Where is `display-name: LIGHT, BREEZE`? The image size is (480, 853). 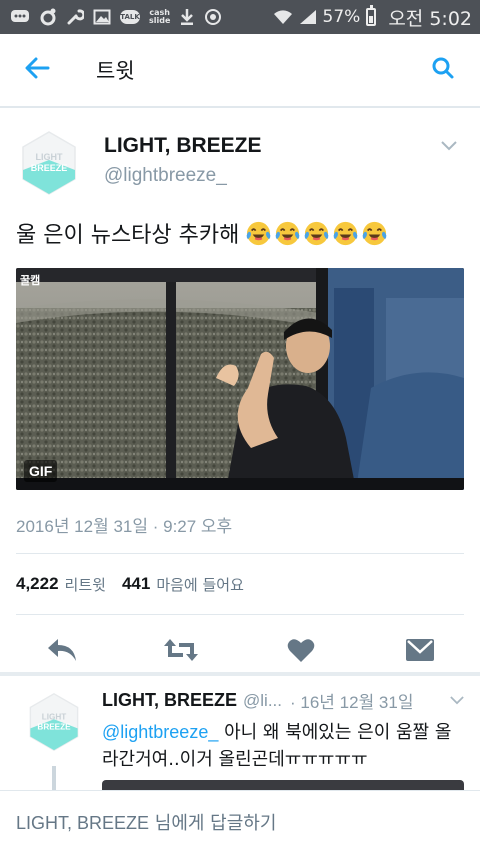 display-name: LIGHT, BREEZE is located at coordinates (269, 146).